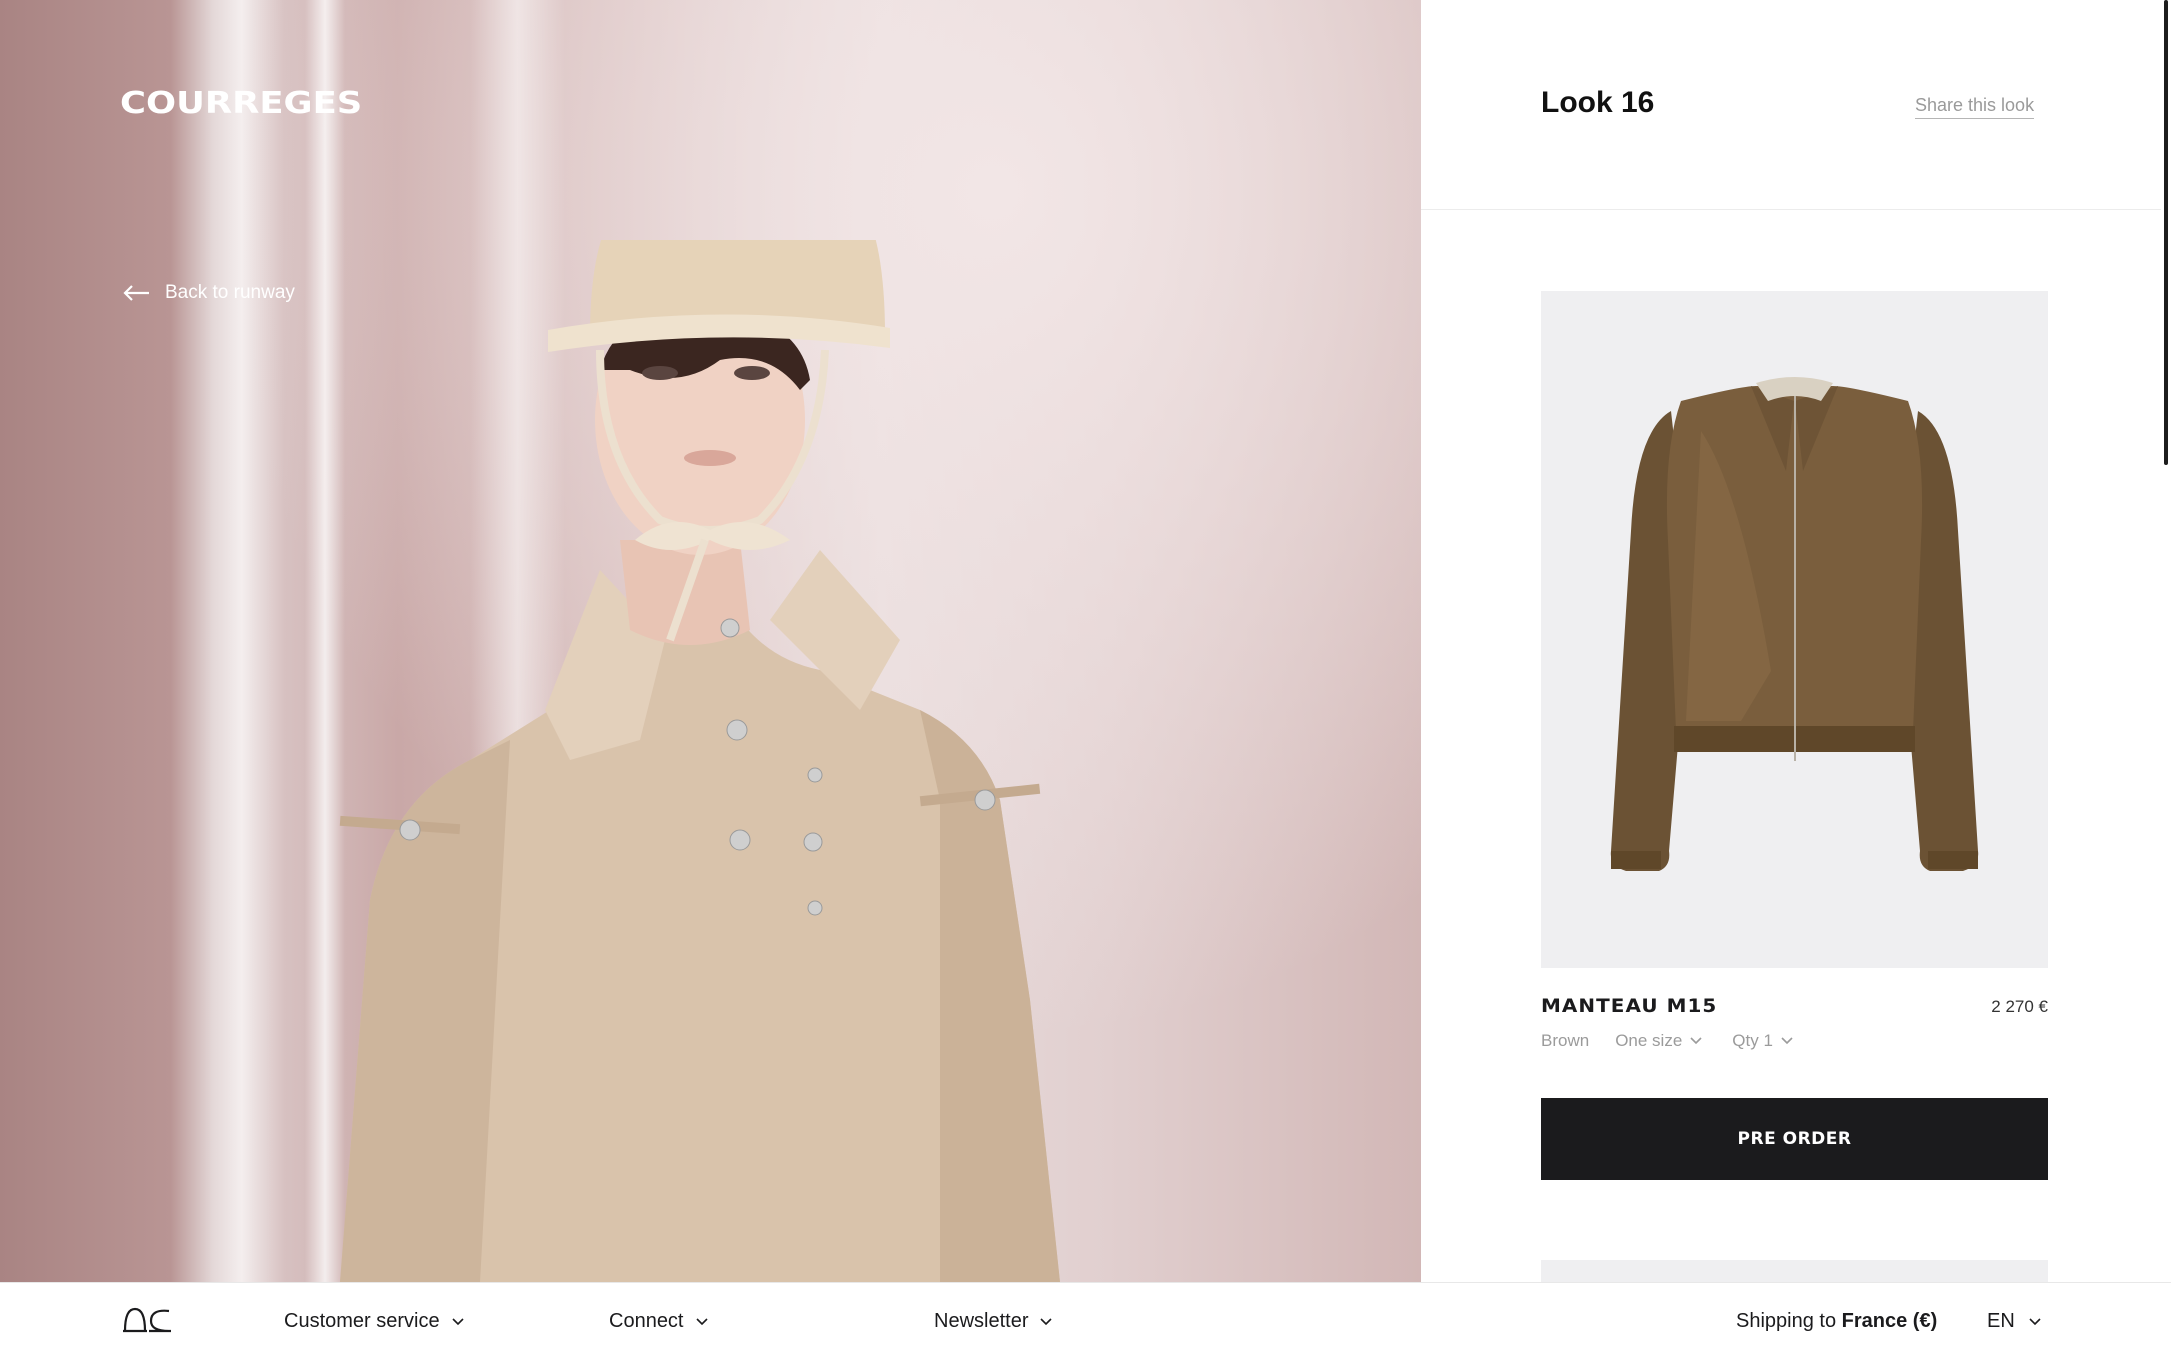 The width and height of the screenshot is (2171, 1358). I want to click on page-scrollbar, so click(2166, 641).